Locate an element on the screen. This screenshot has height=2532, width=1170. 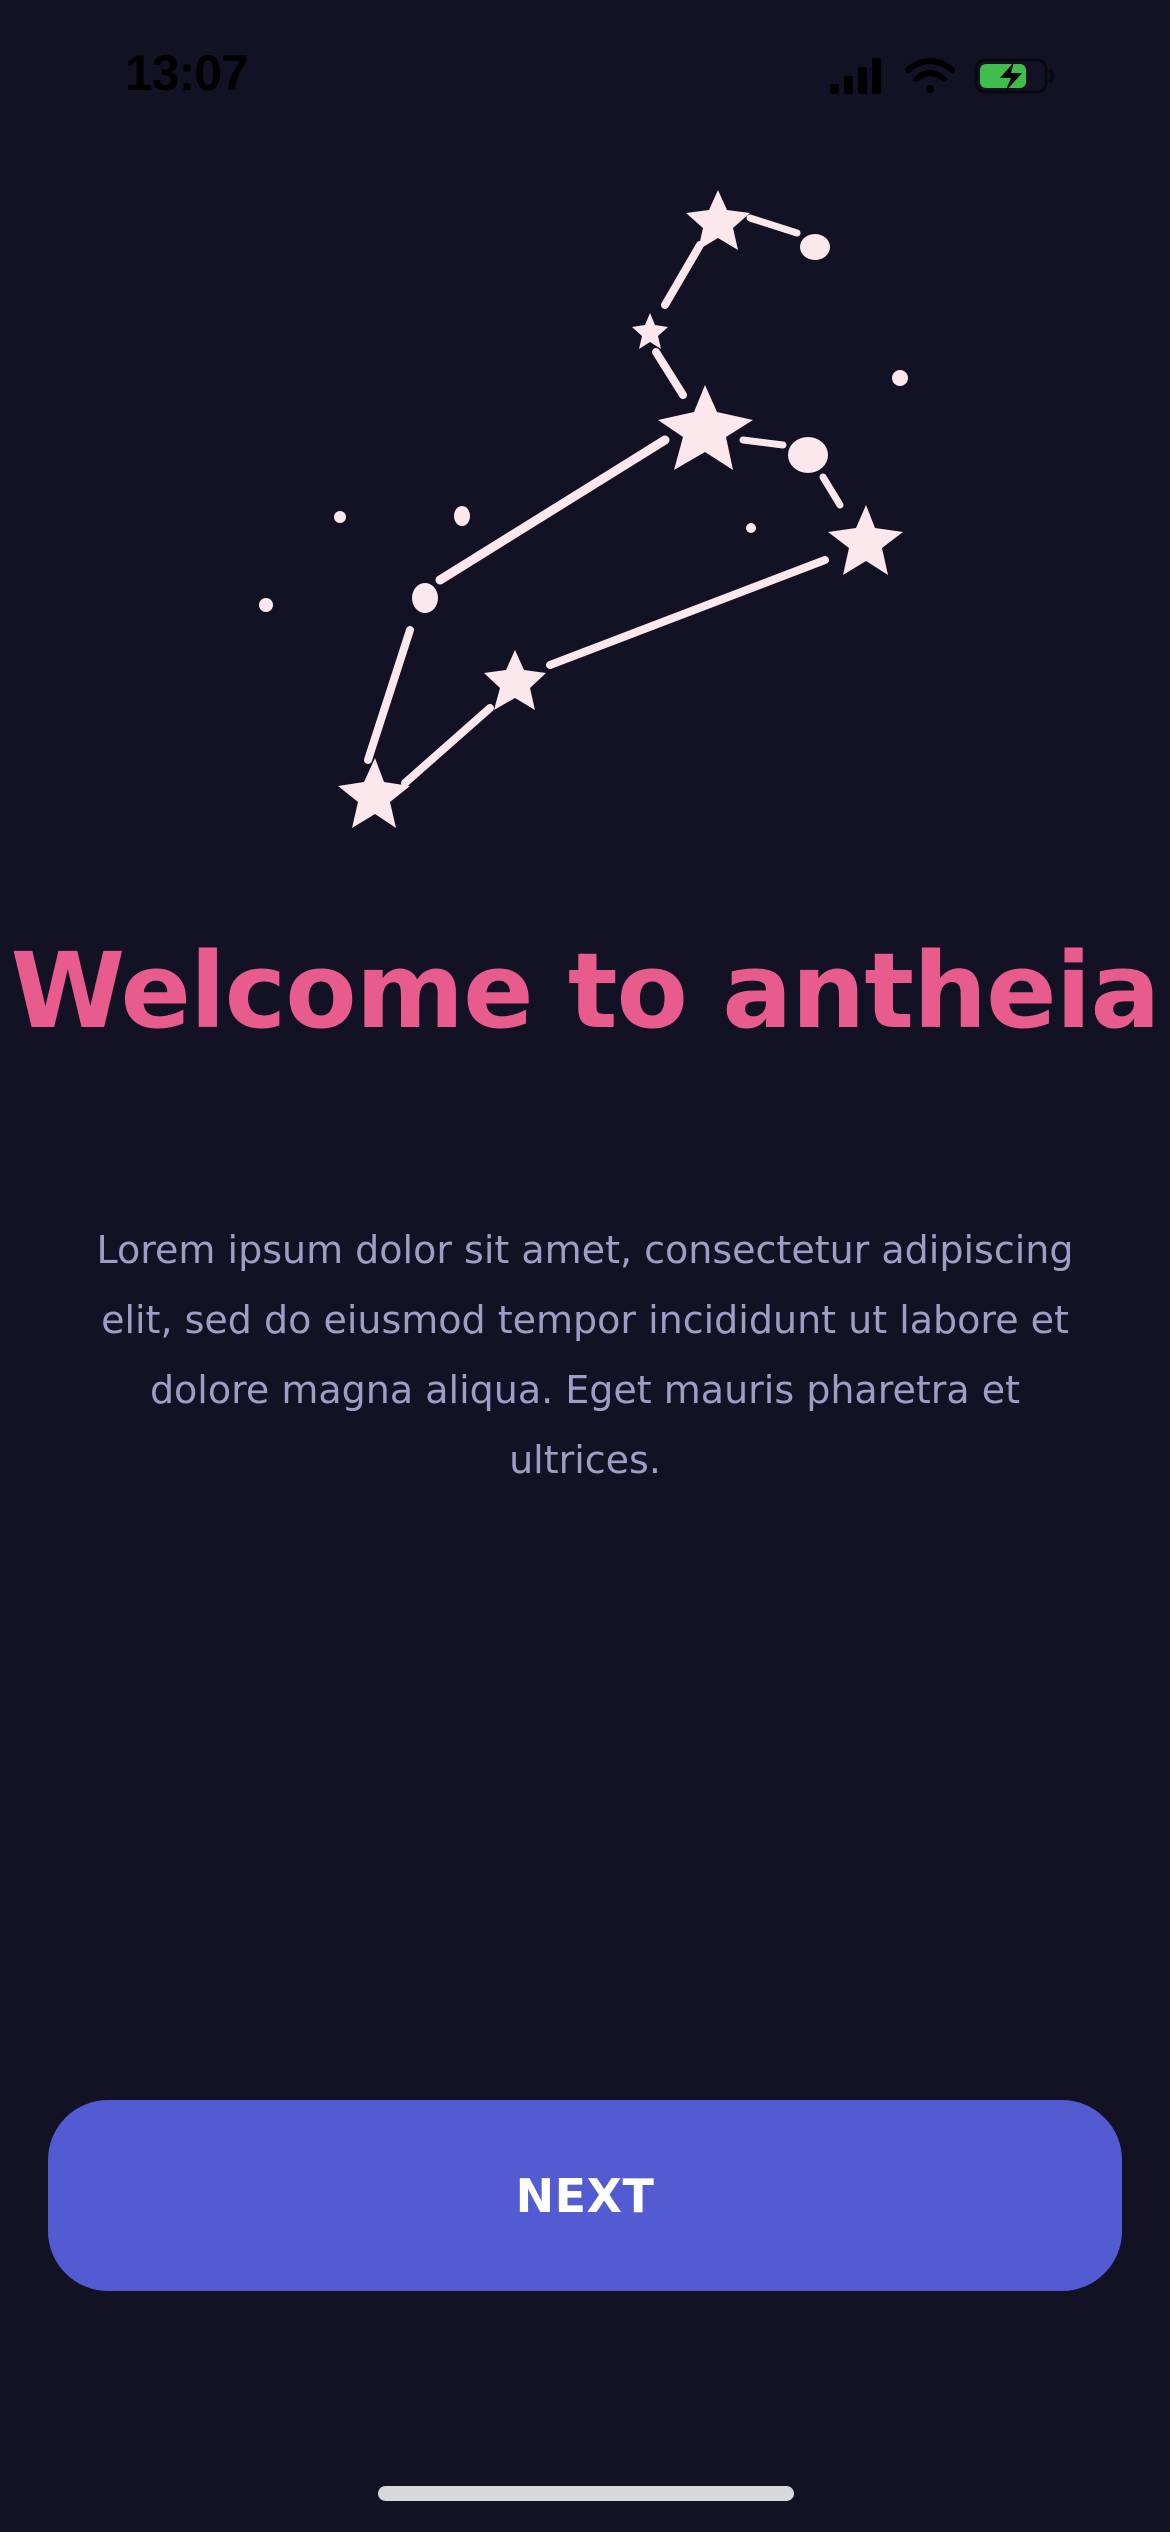
home-indicator is located at coordinates (586, 2493).